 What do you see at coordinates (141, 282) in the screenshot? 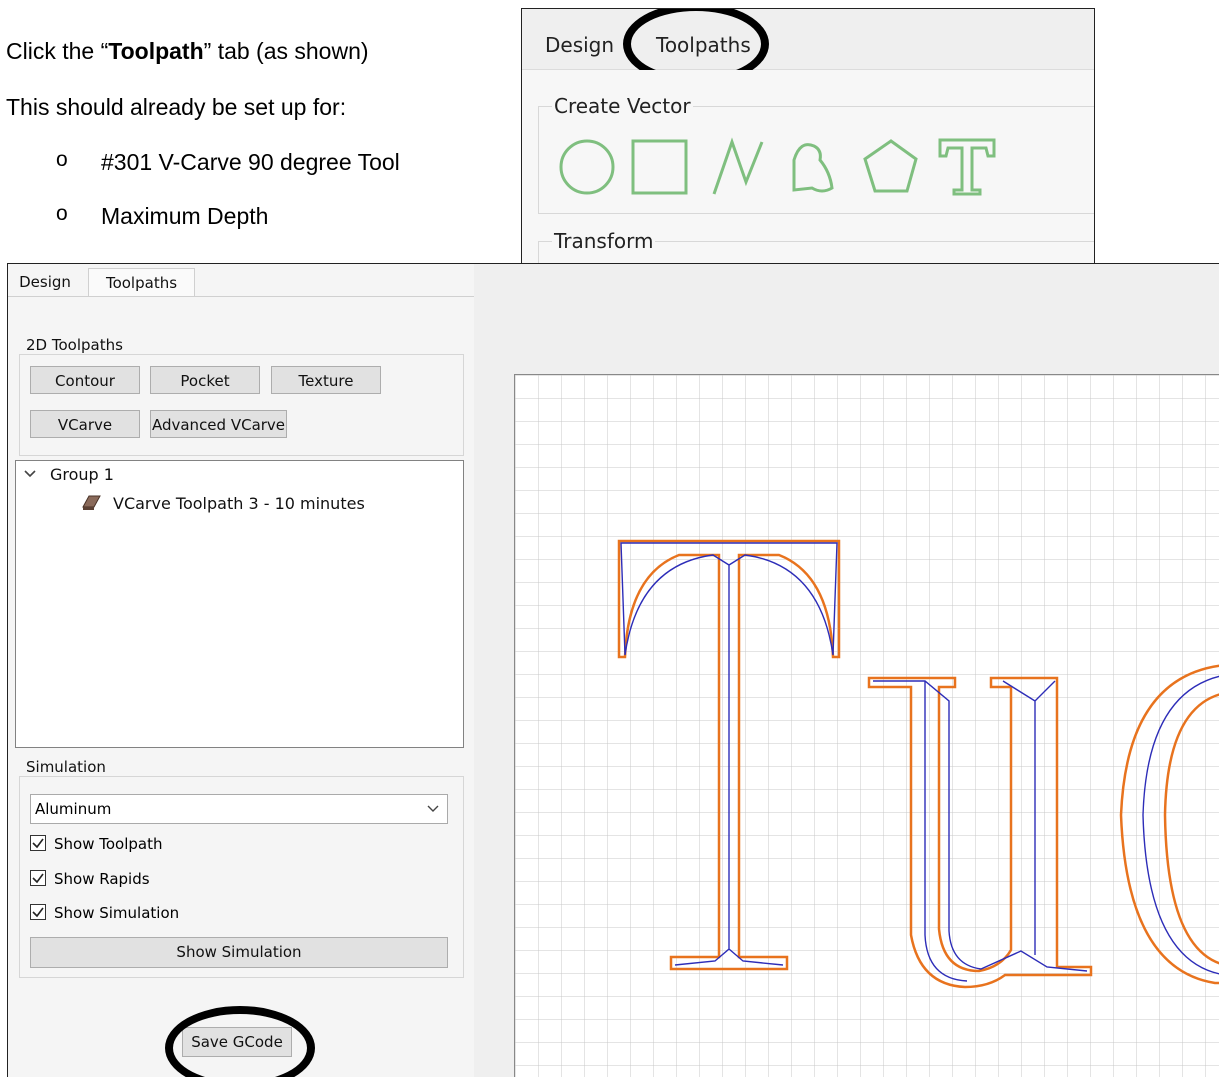
I see `tab-toolpaths: Toolpaths` at bounding box center [141, 282].